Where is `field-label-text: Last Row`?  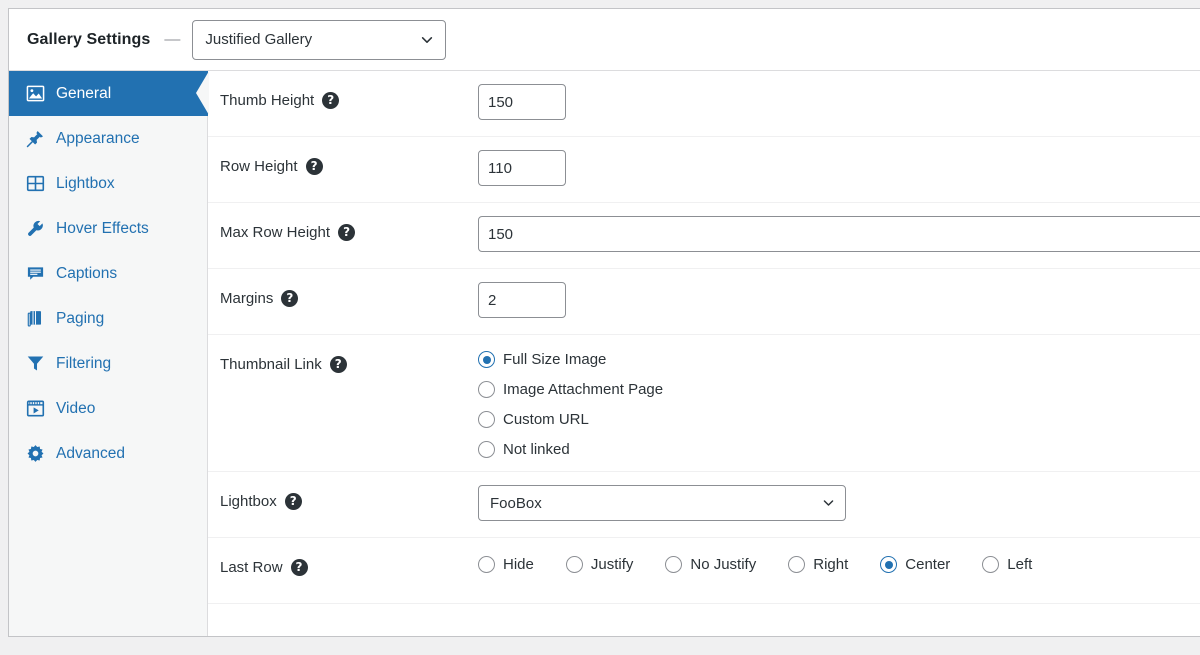
field-label-text: Last Row is located at coordinates (251, 567).